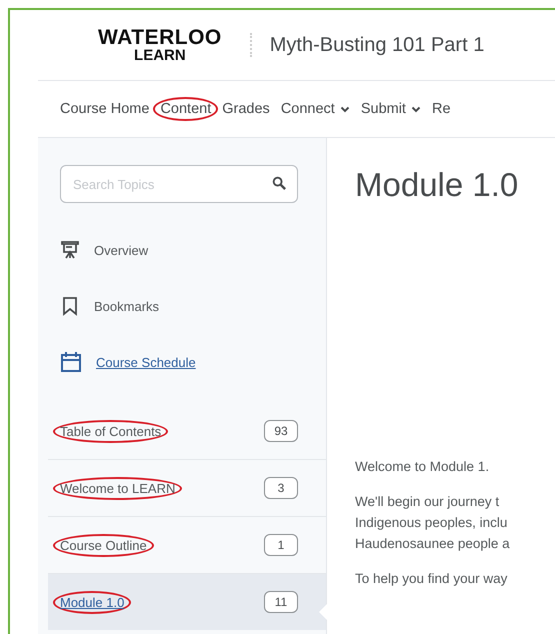  I want to click on schedule-link: Course Schedule, so click(146, 362).